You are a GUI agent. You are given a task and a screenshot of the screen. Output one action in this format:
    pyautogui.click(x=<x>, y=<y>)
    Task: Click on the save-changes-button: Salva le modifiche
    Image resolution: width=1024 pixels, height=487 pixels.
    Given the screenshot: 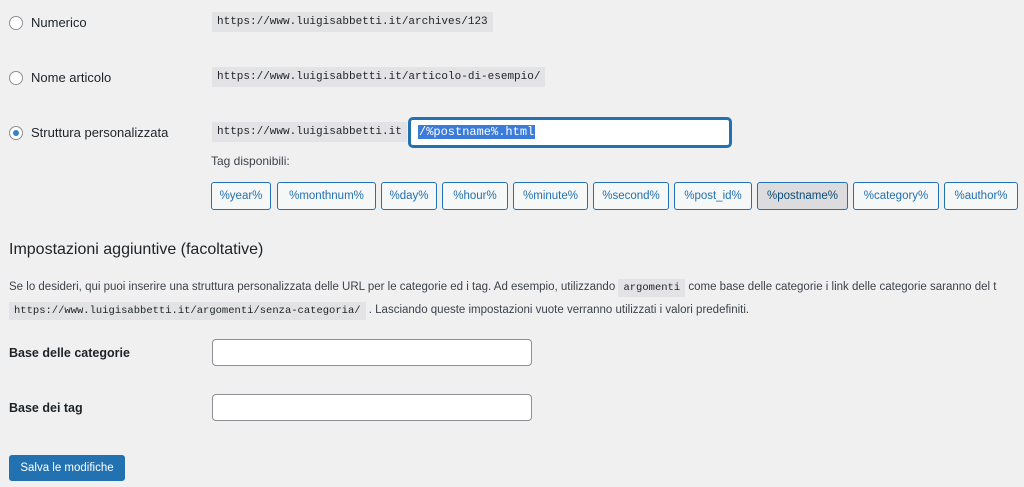 What is the action you would take?
    pyautogui.click(x=67, y=468)
    